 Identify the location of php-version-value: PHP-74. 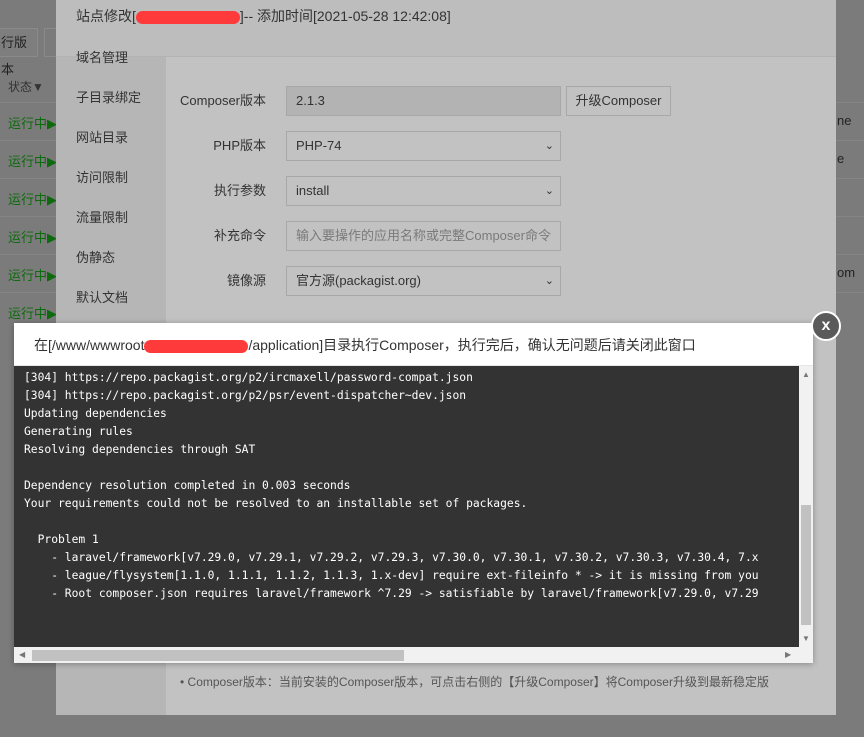
(319, 145).